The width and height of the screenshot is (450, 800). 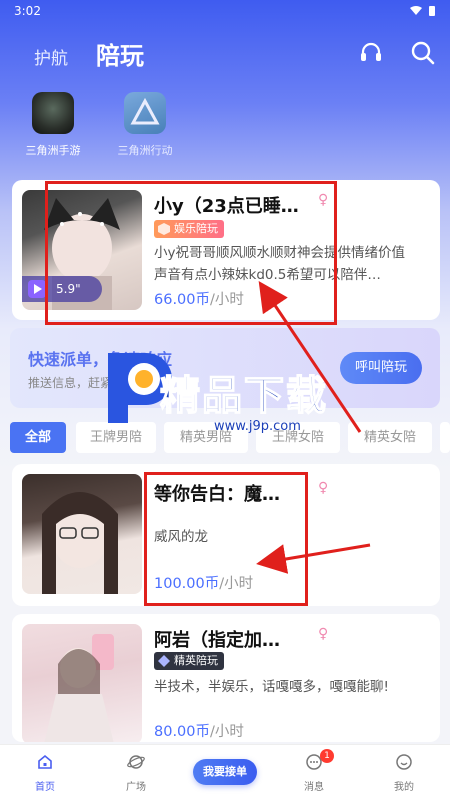 I want to click on nav-home: 首页, so click(x=45, y=773).